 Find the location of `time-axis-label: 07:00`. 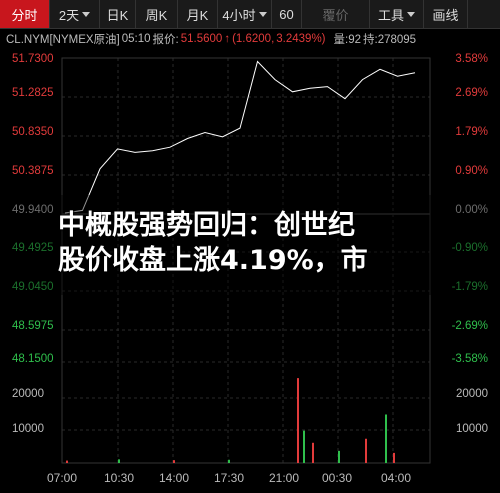

time-axis-label: 07:00 is located at coordinates (62, 478).